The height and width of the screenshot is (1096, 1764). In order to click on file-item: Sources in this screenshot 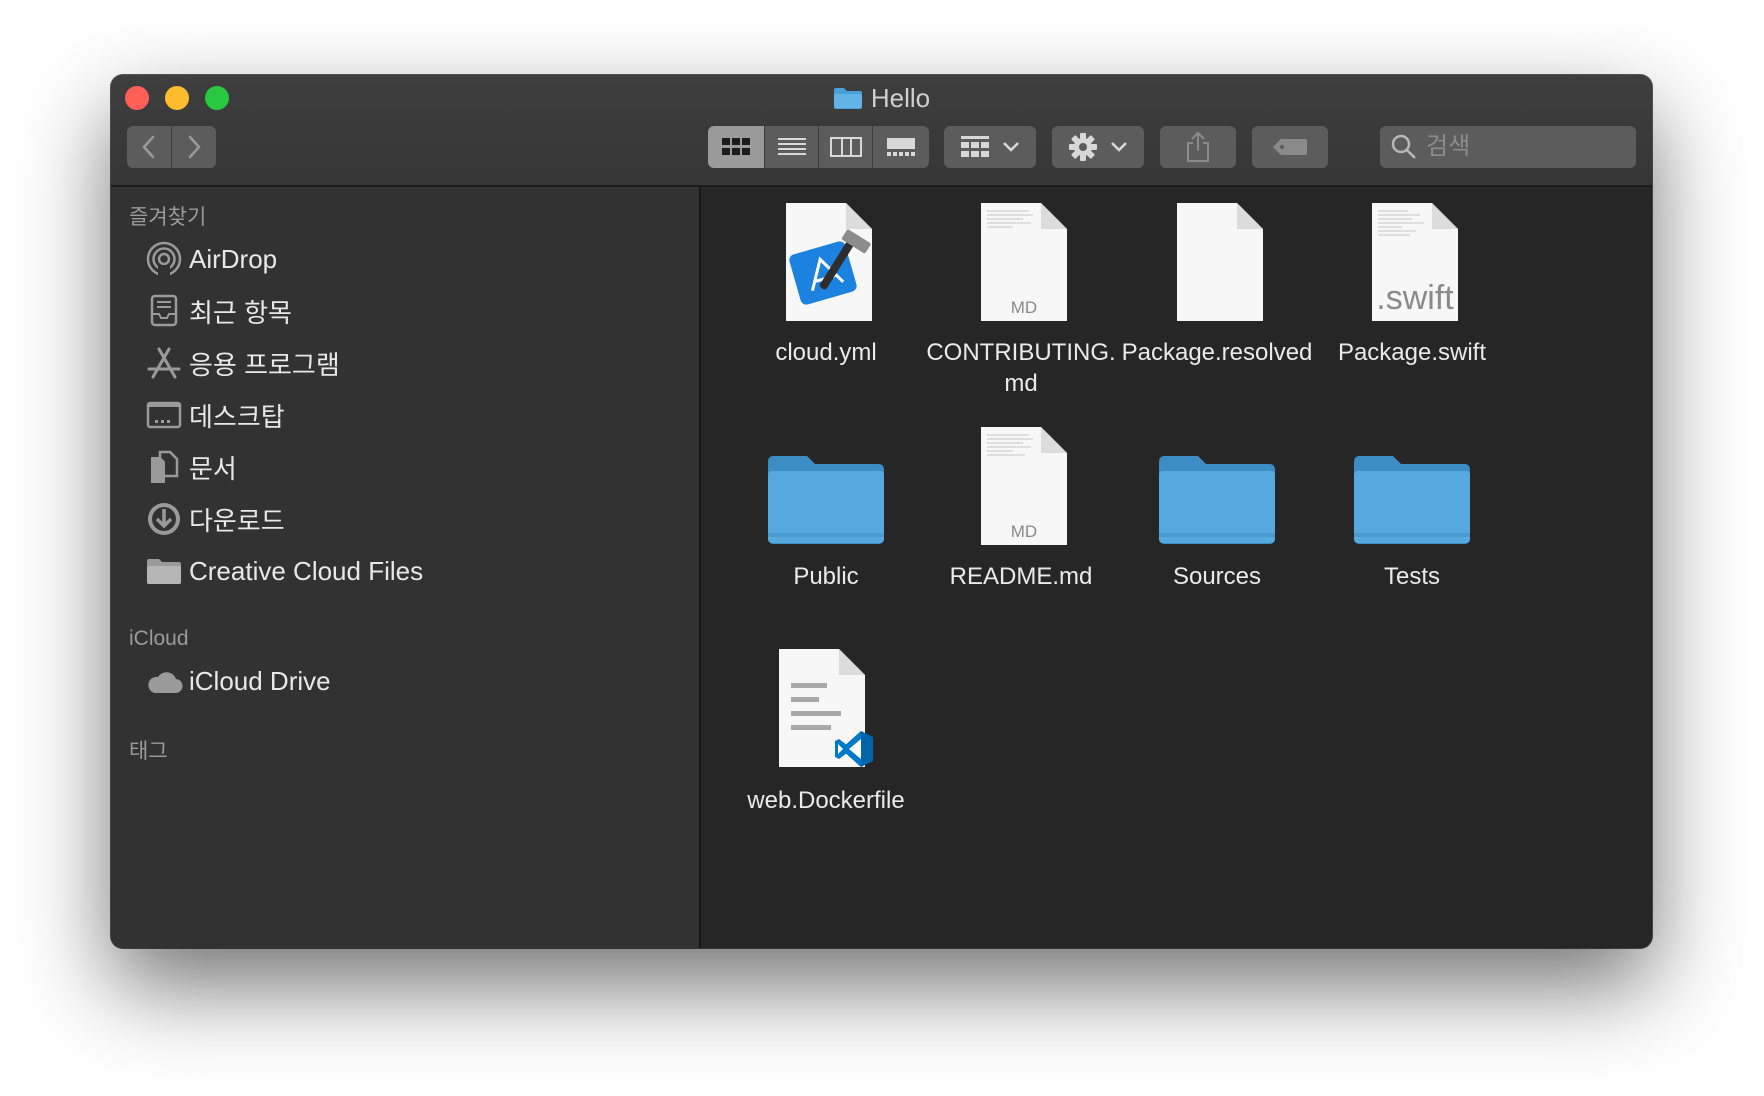, I will do `click(1217, 504)`.